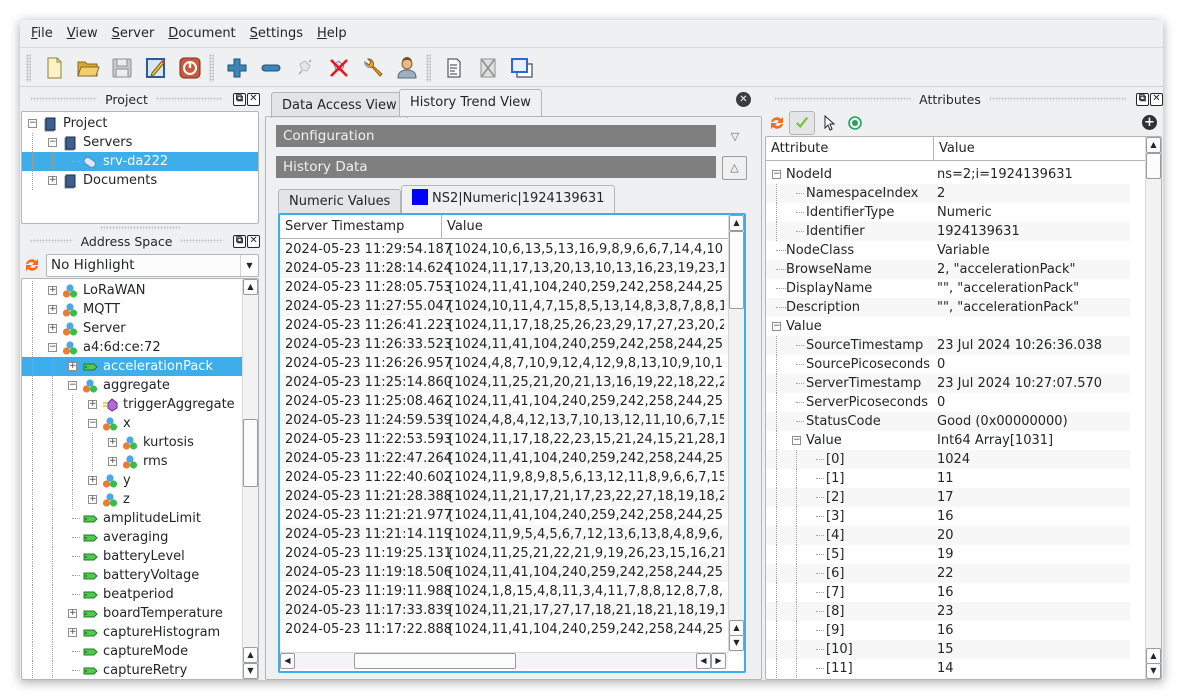 This screenshot has height=699, width=1183. Describe the element at coordinates (132, 347) in the screenshot. I see `tree-item: − a4:6d:ce:72` at that location.